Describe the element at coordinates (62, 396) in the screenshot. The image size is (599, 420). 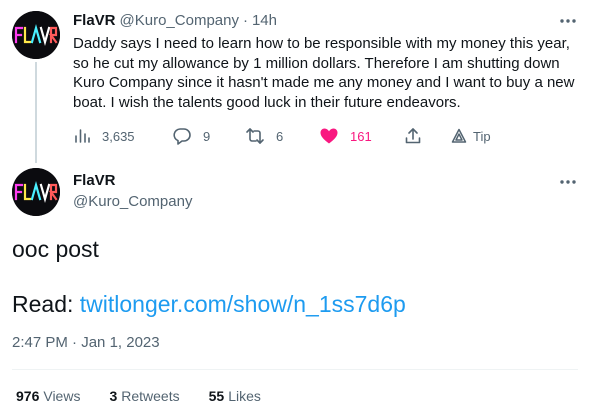
I see `views-label: Views` at that location.